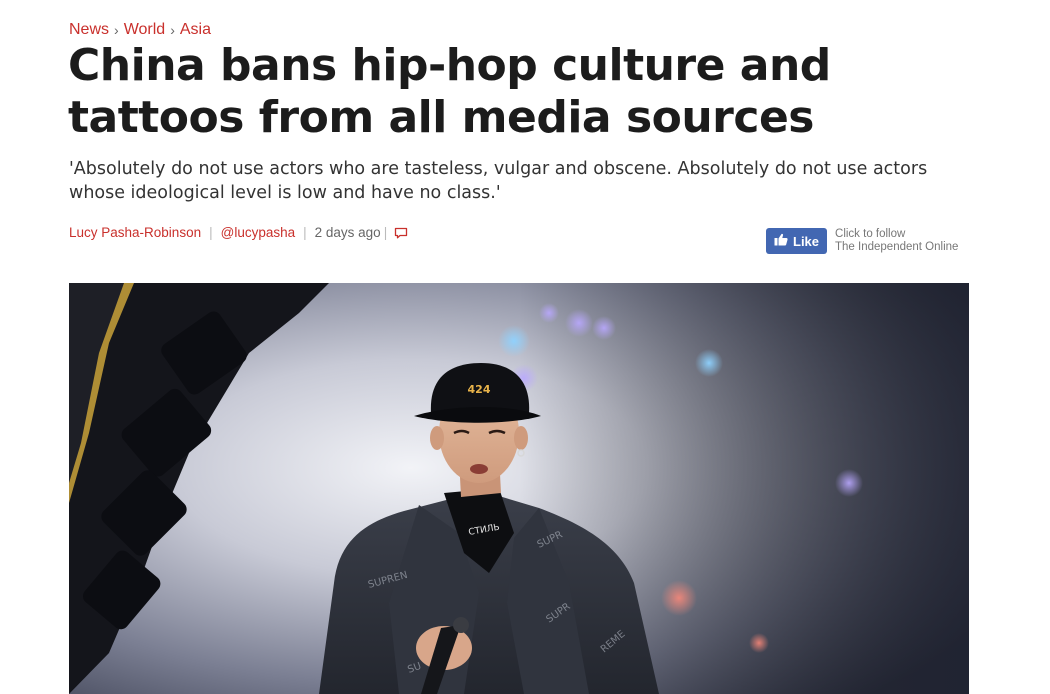  Describe the element at coordinates (401, 233) in the screenshot. I see `comment-bubble-icon` at that location.